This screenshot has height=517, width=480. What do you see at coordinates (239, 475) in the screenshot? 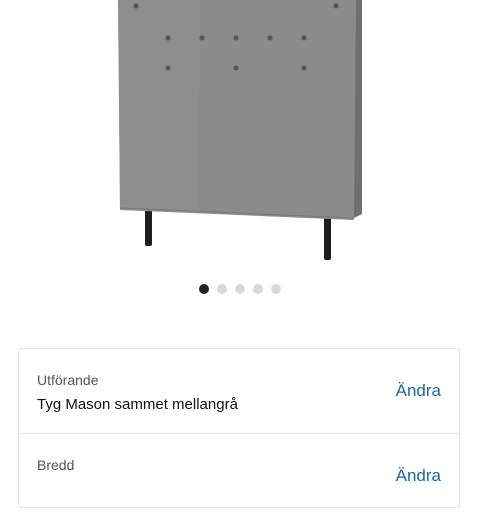
I see `option-row-width: Bredd Ändra` at bounding box center [239, 475].